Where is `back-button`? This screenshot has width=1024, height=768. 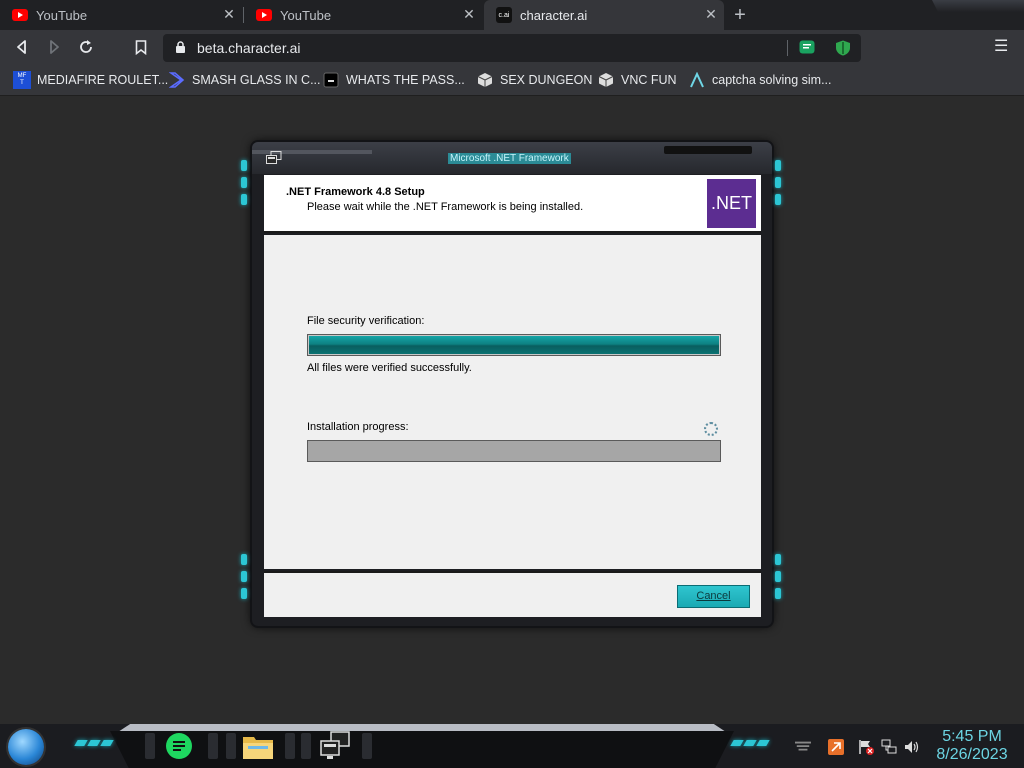
back-button is located at coordinates (22, 47).